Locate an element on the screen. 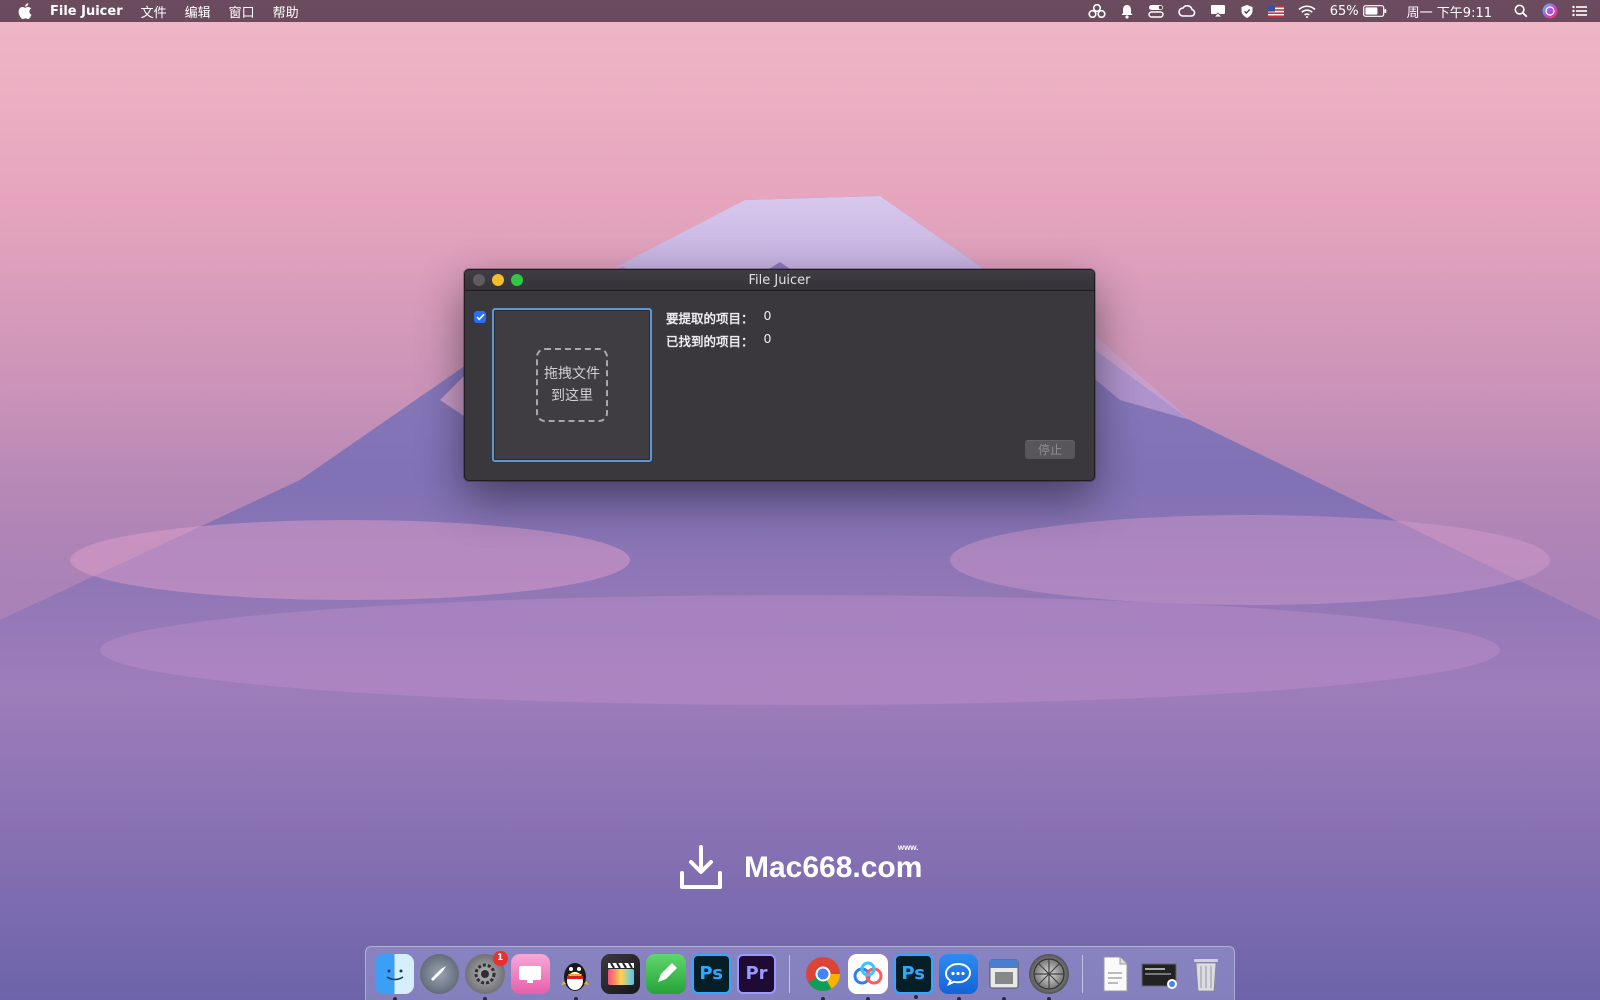 This screenshot has width=1600, height=1000. app-name-menu: File Juicer is located at coordinates (86, 11).